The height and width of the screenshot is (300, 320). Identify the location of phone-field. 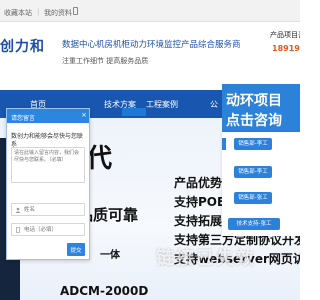
(48, 229).